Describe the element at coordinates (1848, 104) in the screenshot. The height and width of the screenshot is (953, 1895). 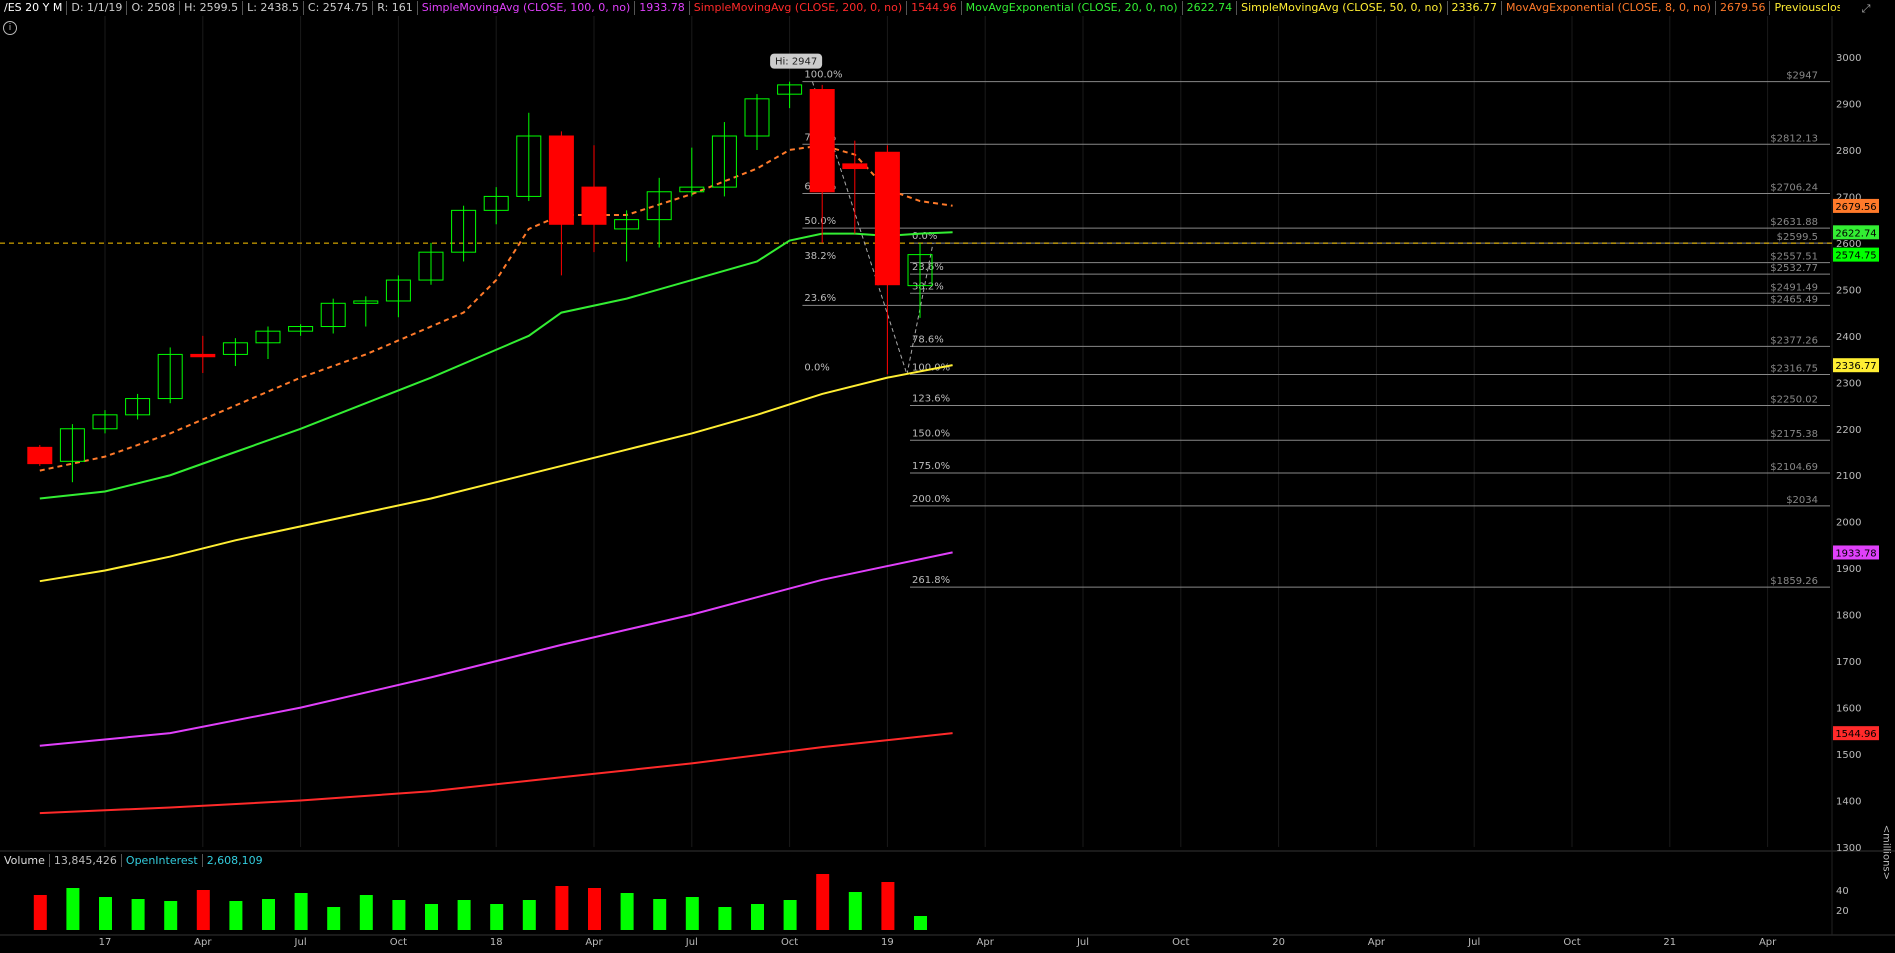
I see `price-axis-tick: 2900` at that location.